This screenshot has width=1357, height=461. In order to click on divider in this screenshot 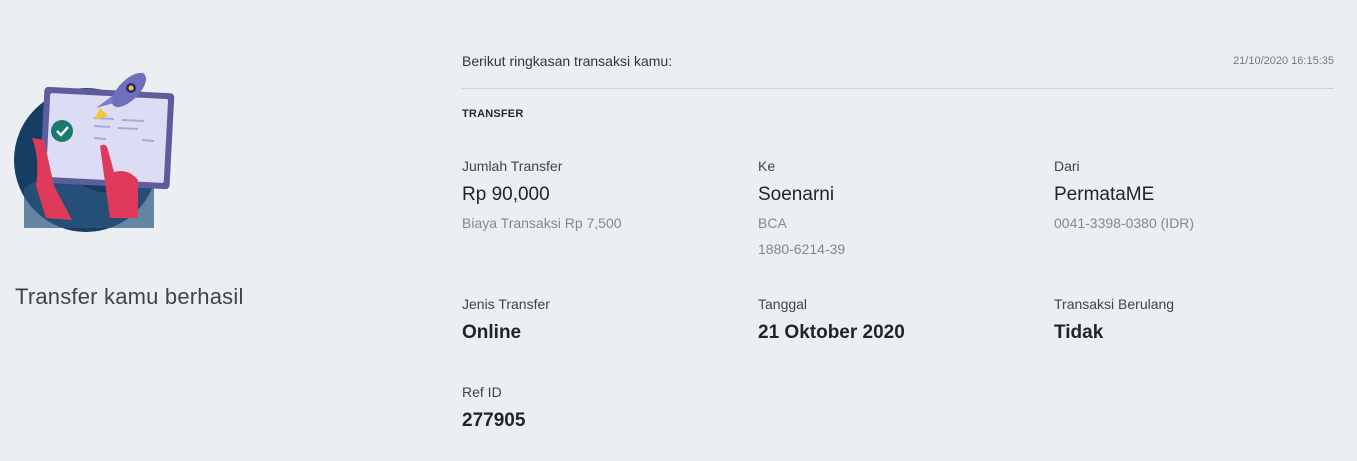, I will do `click(898, 88)`.